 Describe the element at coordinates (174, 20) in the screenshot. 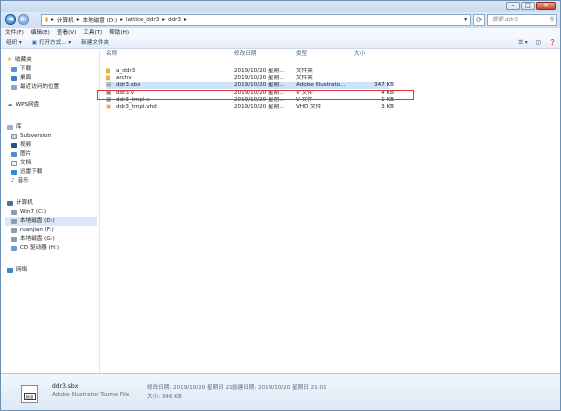

I see `breadcrumb-ddr3: ddr3` at that location.